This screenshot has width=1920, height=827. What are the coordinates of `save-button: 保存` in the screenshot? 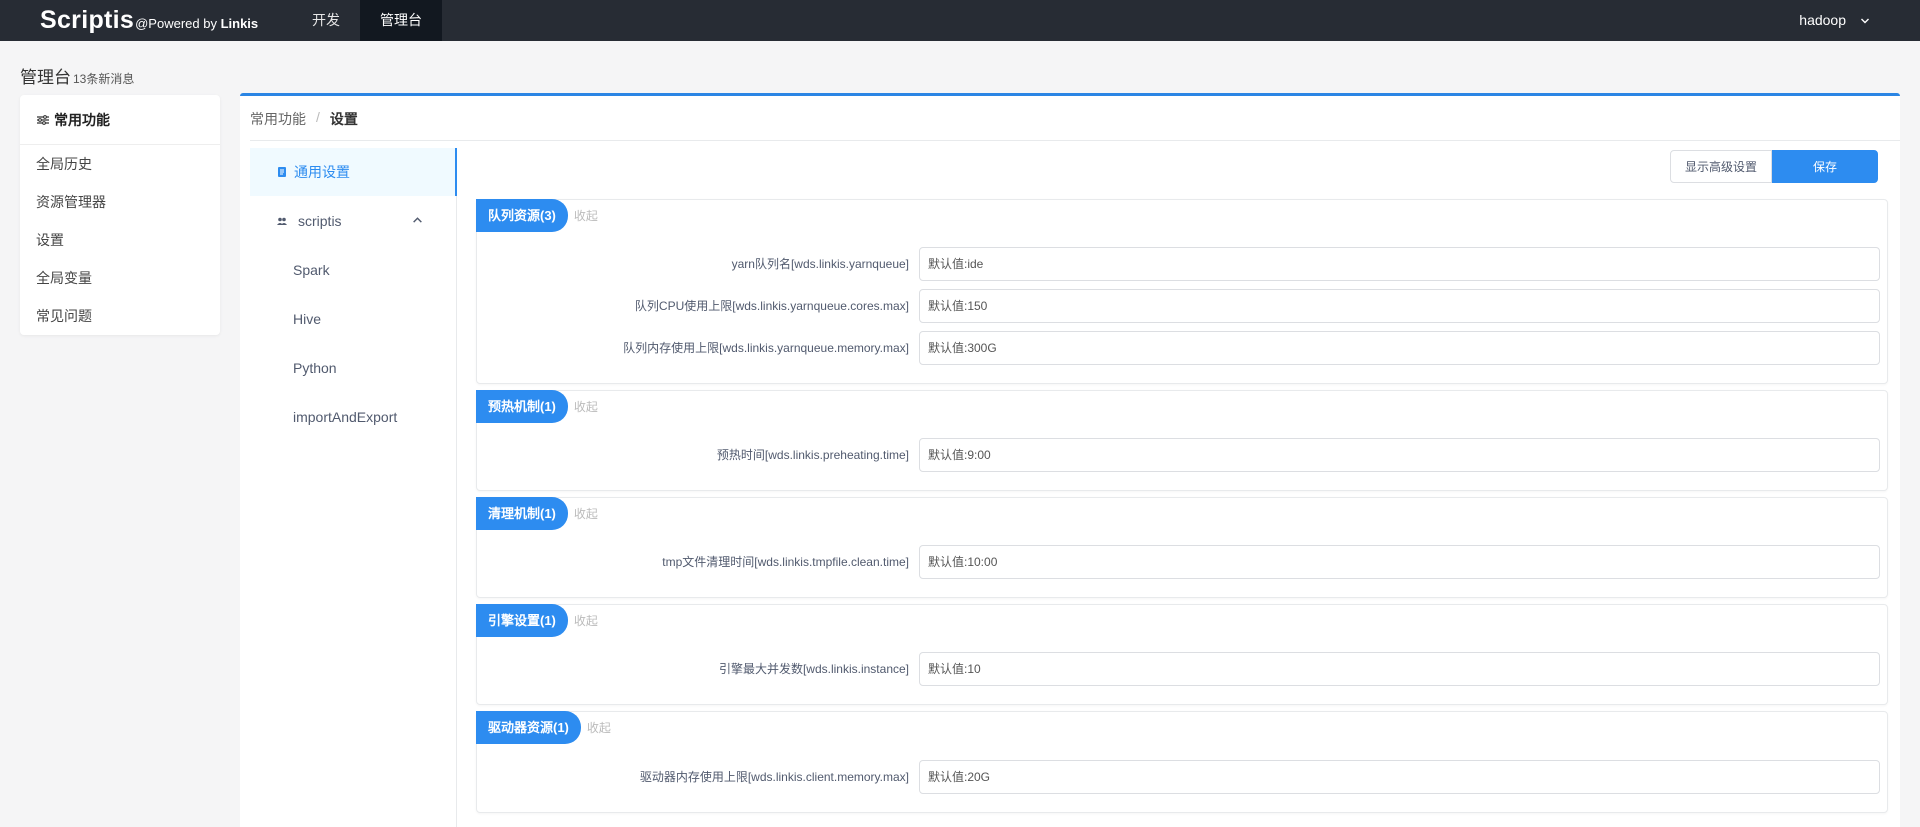 It's located at (1825, 166).